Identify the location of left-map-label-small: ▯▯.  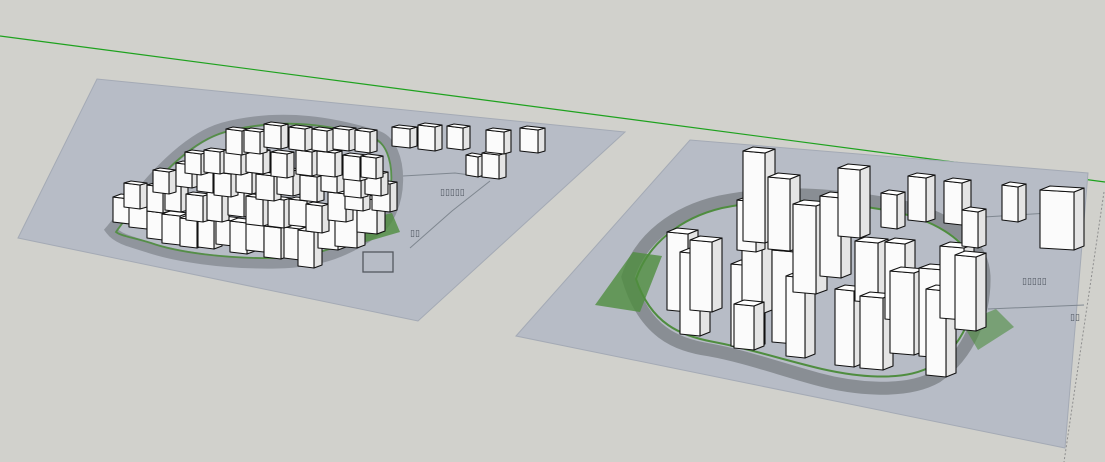
(415, 234).